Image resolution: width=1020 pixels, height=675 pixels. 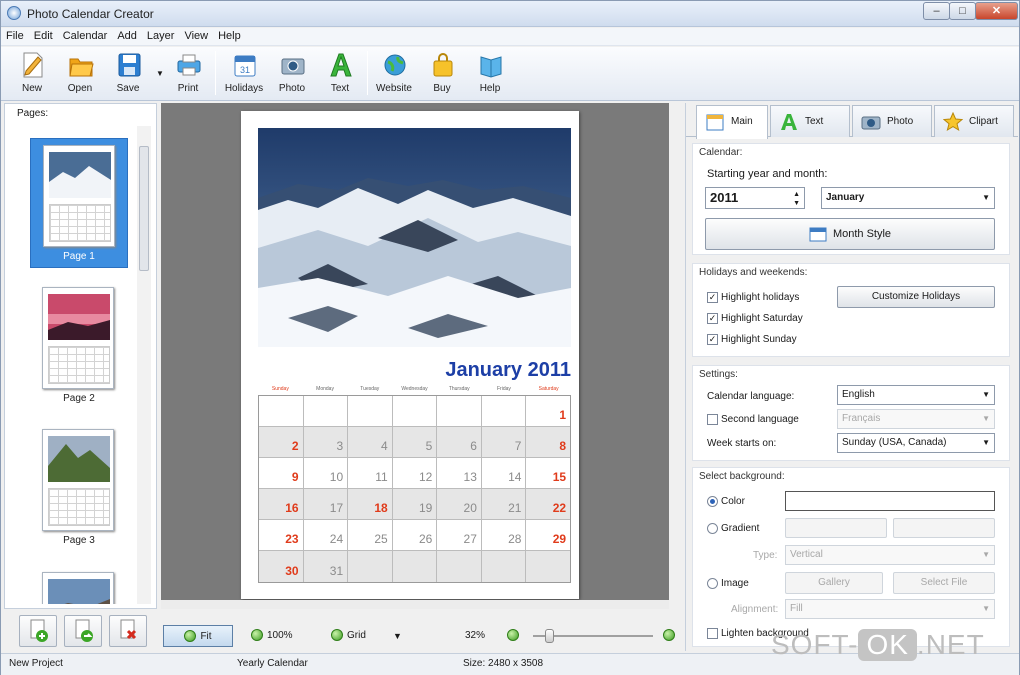 I want to click on fit-button: Fit, so click(x=198, y=636).